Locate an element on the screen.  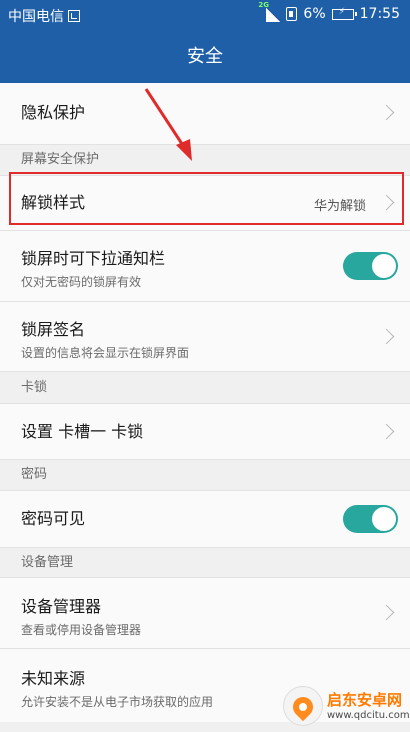
watermark-logo-icon is located at coordinates (303, 706).